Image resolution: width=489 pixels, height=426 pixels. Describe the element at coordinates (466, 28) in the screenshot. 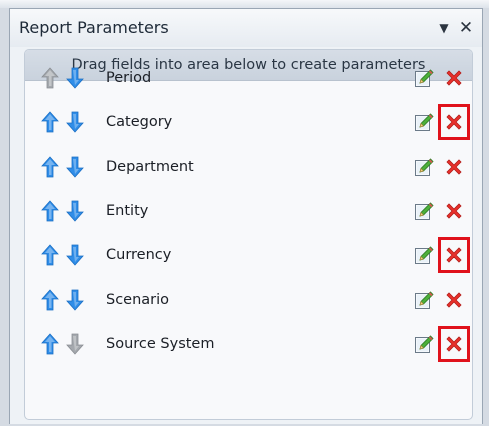

I see `close-icon: ✕` at that location.